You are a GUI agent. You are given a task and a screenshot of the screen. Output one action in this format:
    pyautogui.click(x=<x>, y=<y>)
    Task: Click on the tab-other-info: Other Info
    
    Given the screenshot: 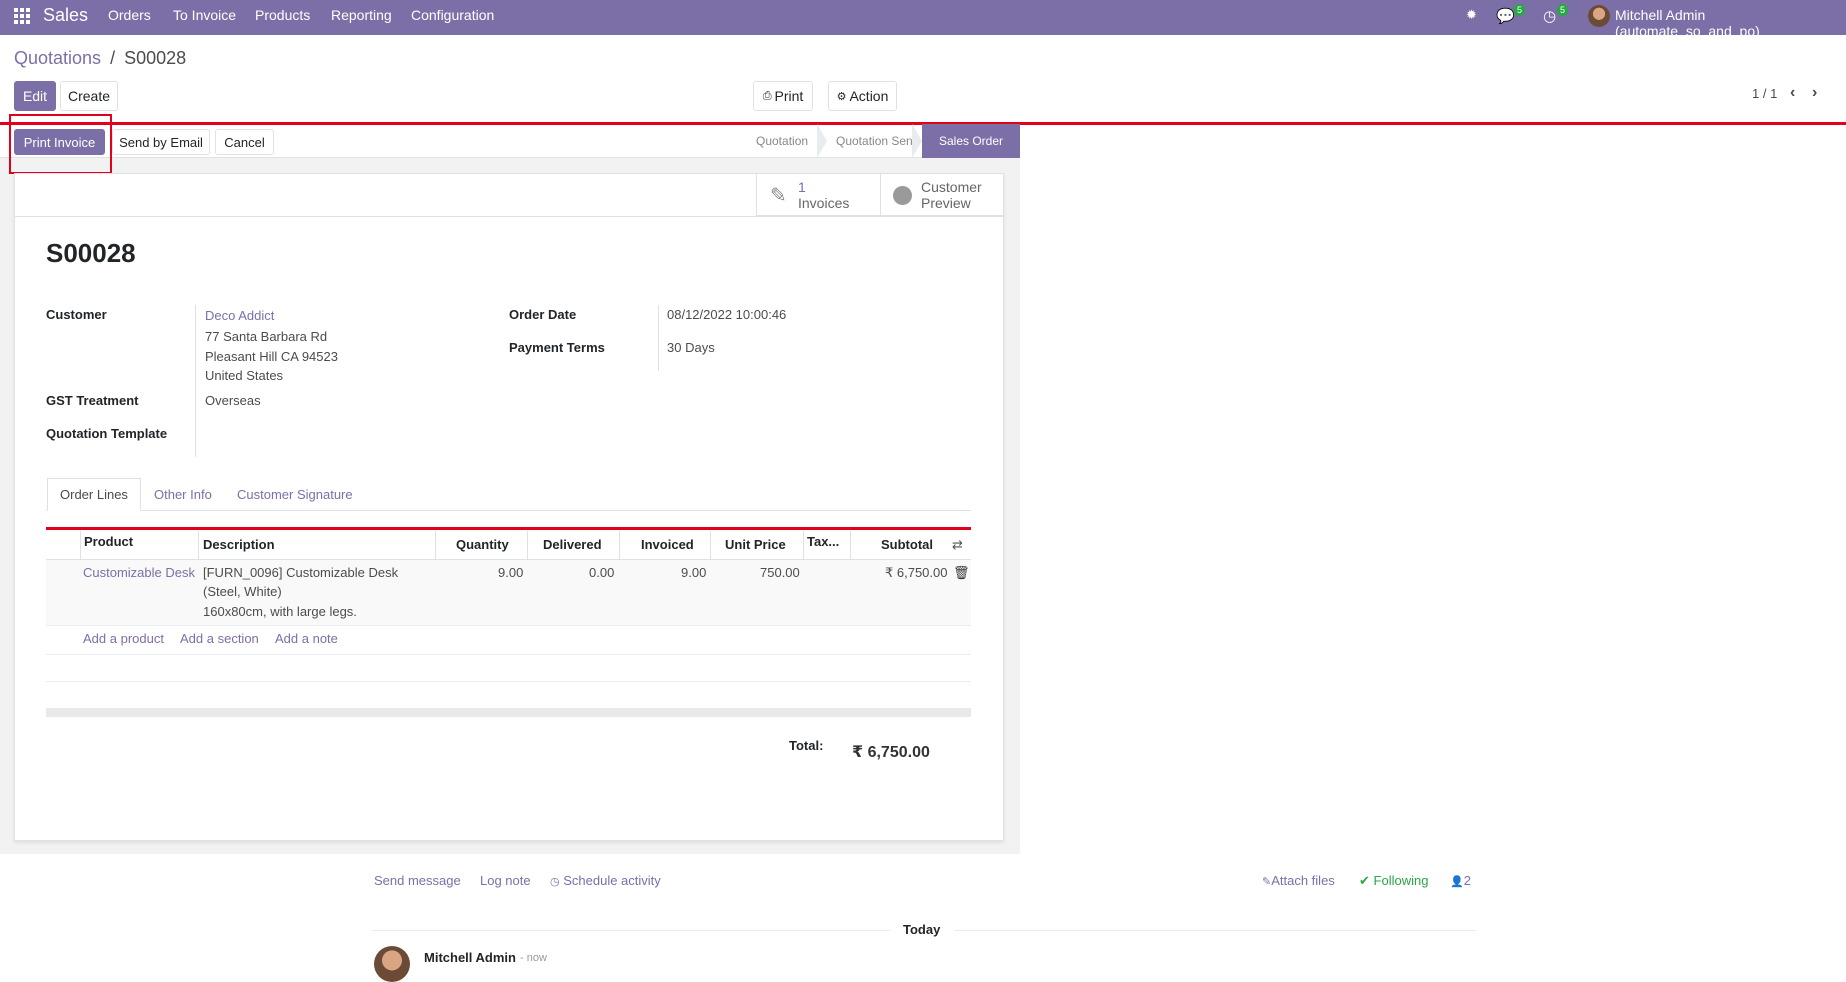 What is the action you would take?
    pyautogui.click(x=183, y=494)
    